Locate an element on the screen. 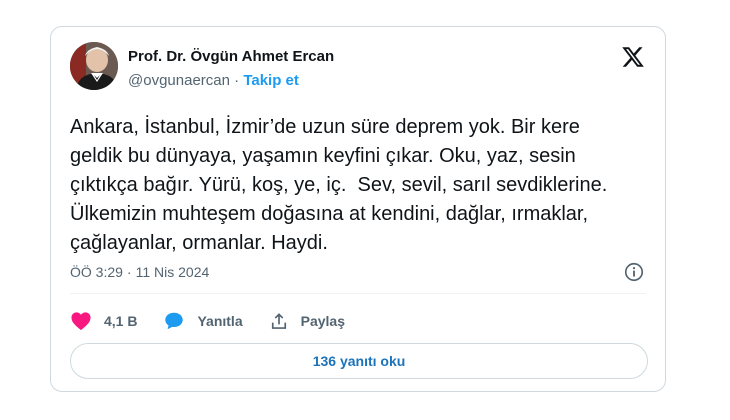 Image resolution: width=730 pixels, height=420 pixels. like-count: 4,1 B is located at coordinates (121, 321).